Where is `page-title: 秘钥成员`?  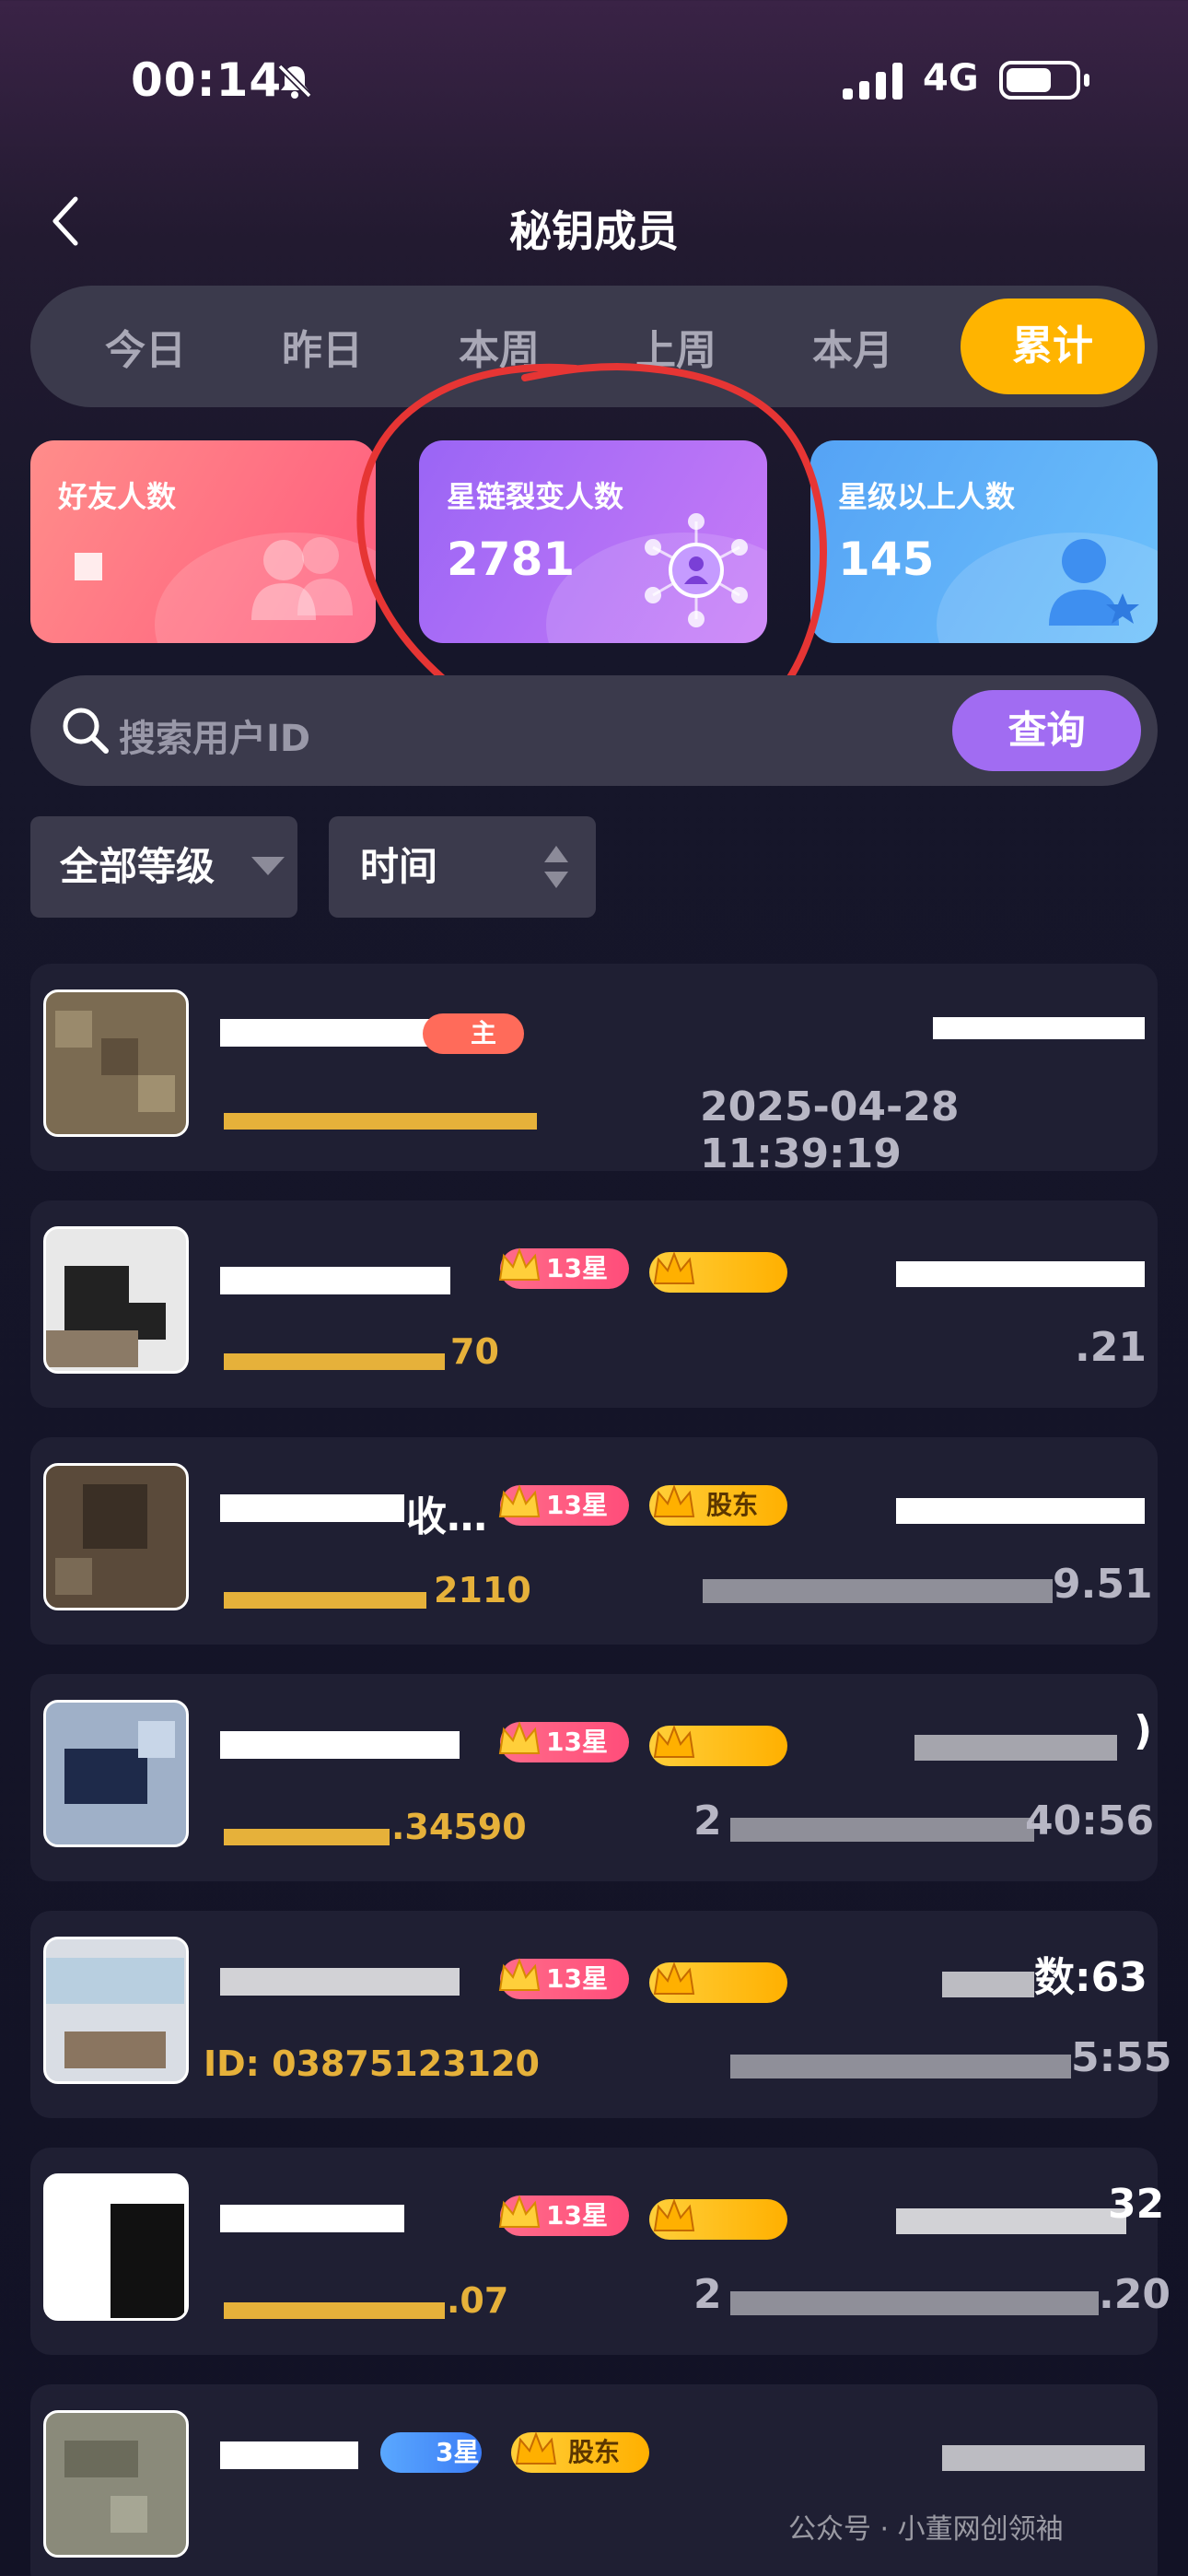
page-title: 秘钥成员 is located at coordinates (594, 231).